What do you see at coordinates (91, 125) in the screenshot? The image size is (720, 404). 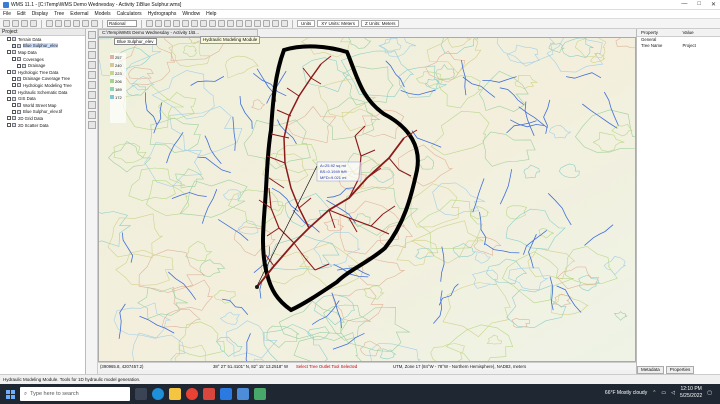 I see `cross-section-icon` at bounding box center [91, 125].